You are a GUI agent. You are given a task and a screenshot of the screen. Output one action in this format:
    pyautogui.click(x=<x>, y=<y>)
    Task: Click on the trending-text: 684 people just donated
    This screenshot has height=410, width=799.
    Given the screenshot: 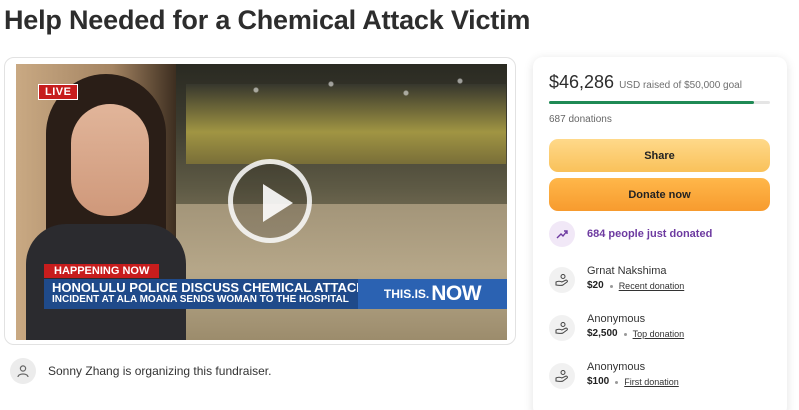 What is the action you would take?
    pyautogui.click(x=650, y=234)
    